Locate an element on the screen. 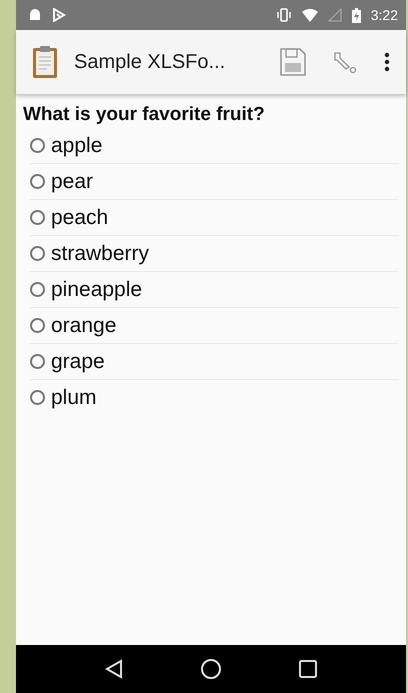  wifi-icon is located at coordinates (310, 15).